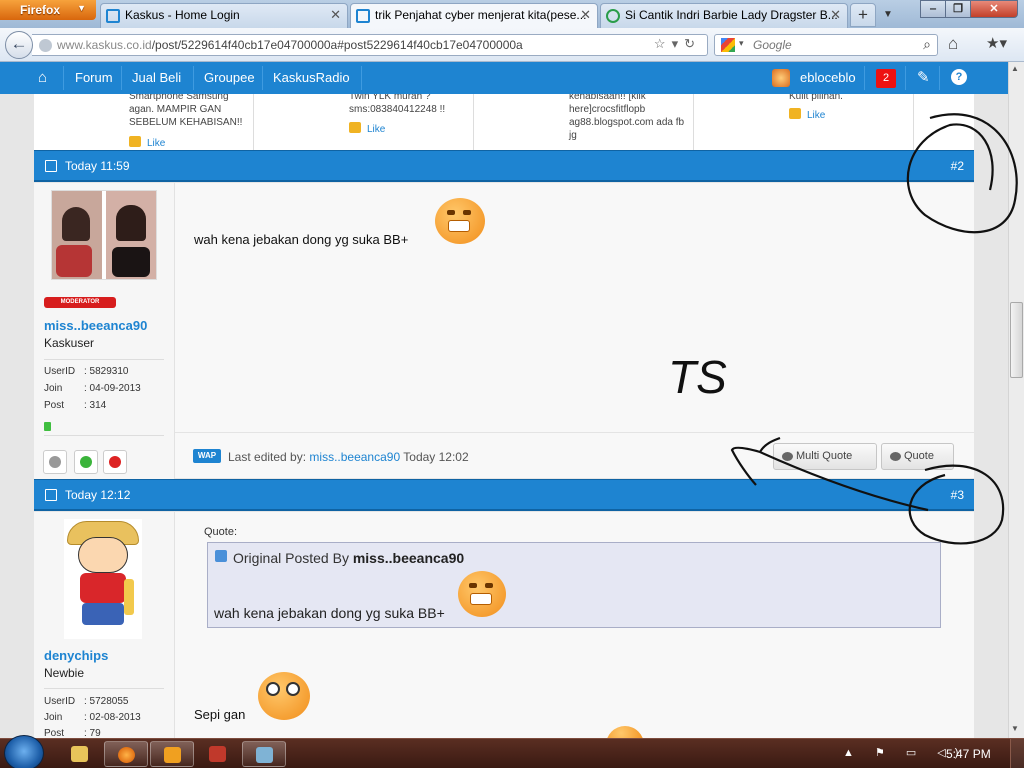  I want to click on nav-jual-beli: Jual Beli, so click(156, 77).